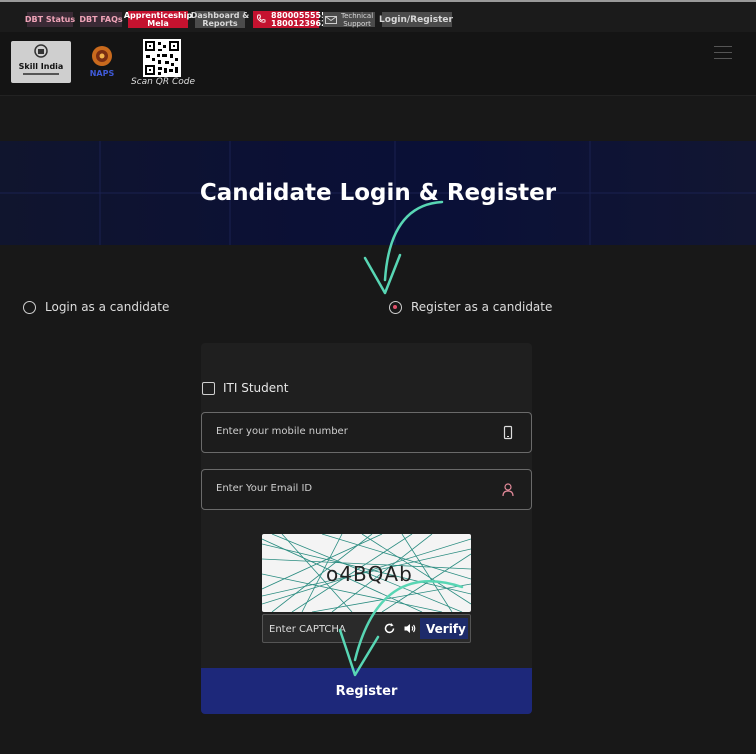 The image size is (756, 754). I want to click on register-mode-option: Register as a candidate, so click(470, 307).